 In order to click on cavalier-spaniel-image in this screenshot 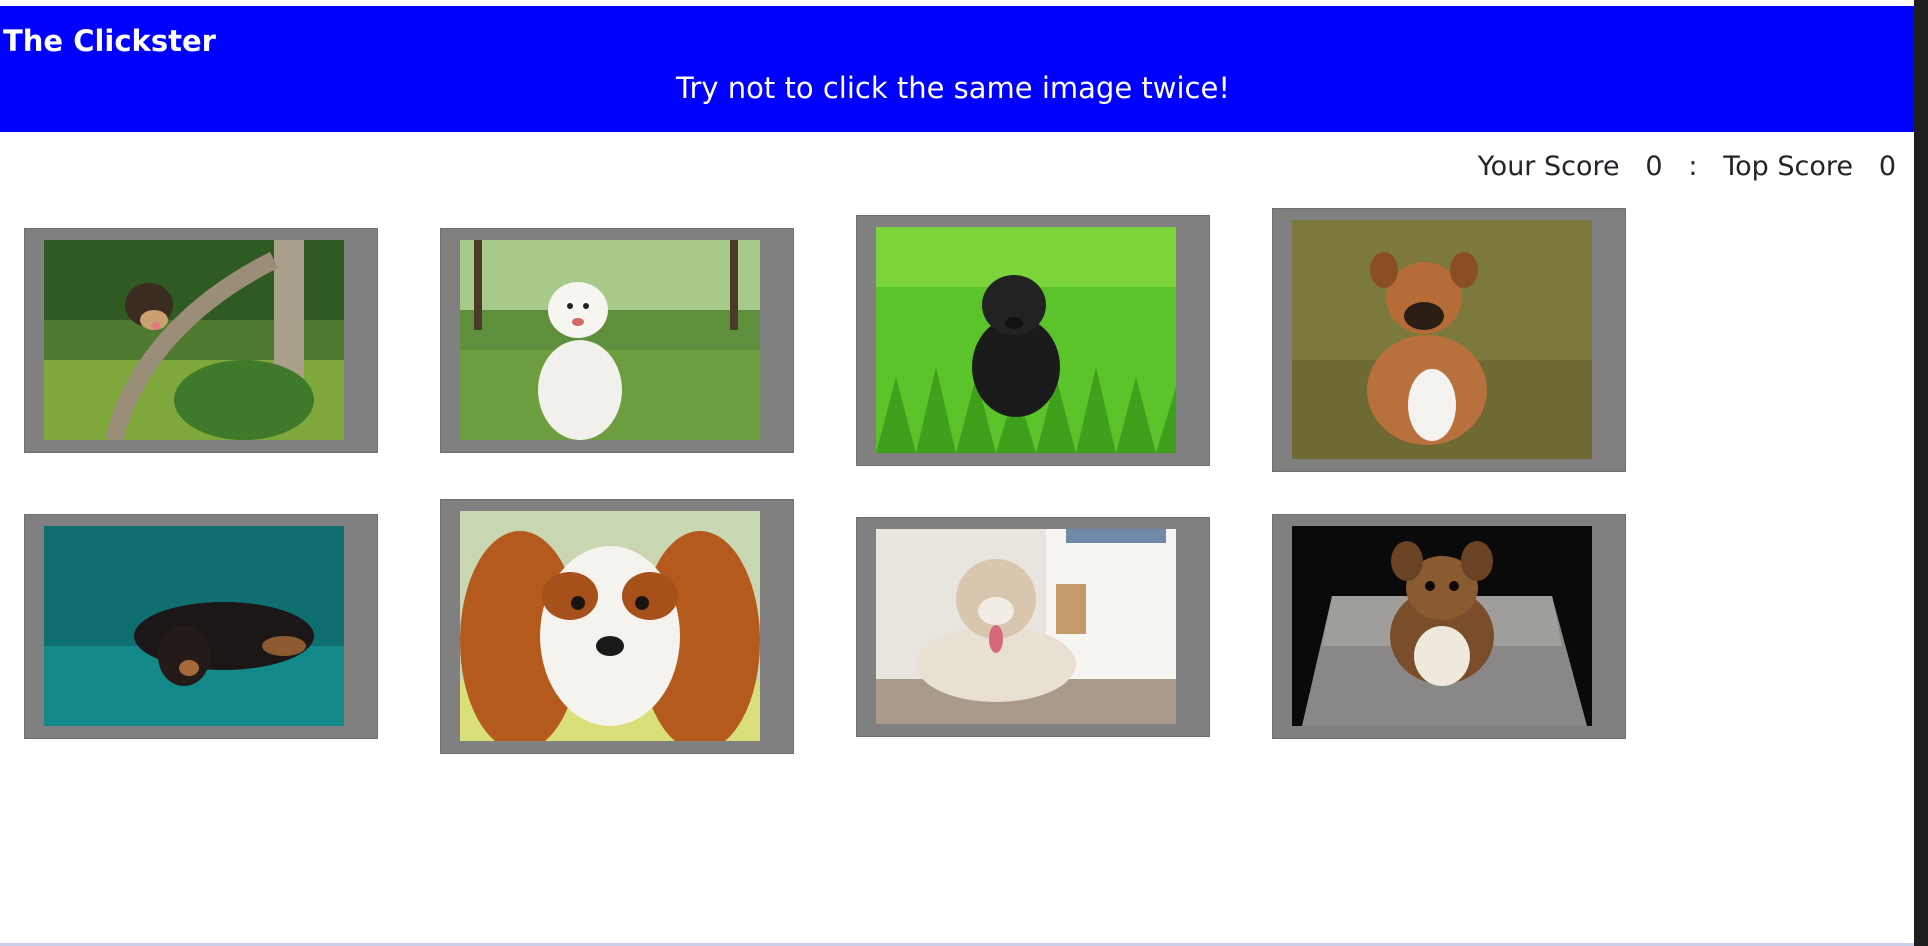, I will do `click(610, 626)`.